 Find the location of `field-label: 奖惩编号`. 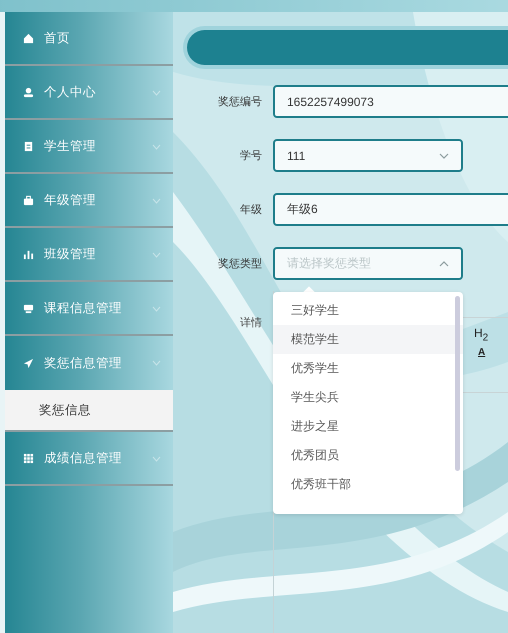

field-label: 奖惩编号 is located at coordinates (239, 102).